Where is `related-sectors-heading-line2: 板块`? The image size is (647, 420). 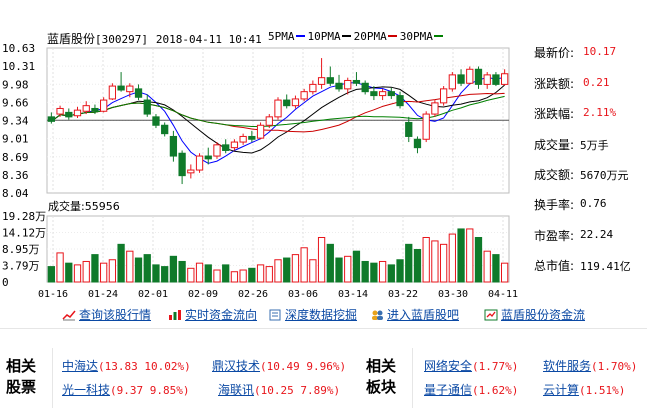
related-sectors-heading-line2: 板块 is located at coordinates (381, 387).